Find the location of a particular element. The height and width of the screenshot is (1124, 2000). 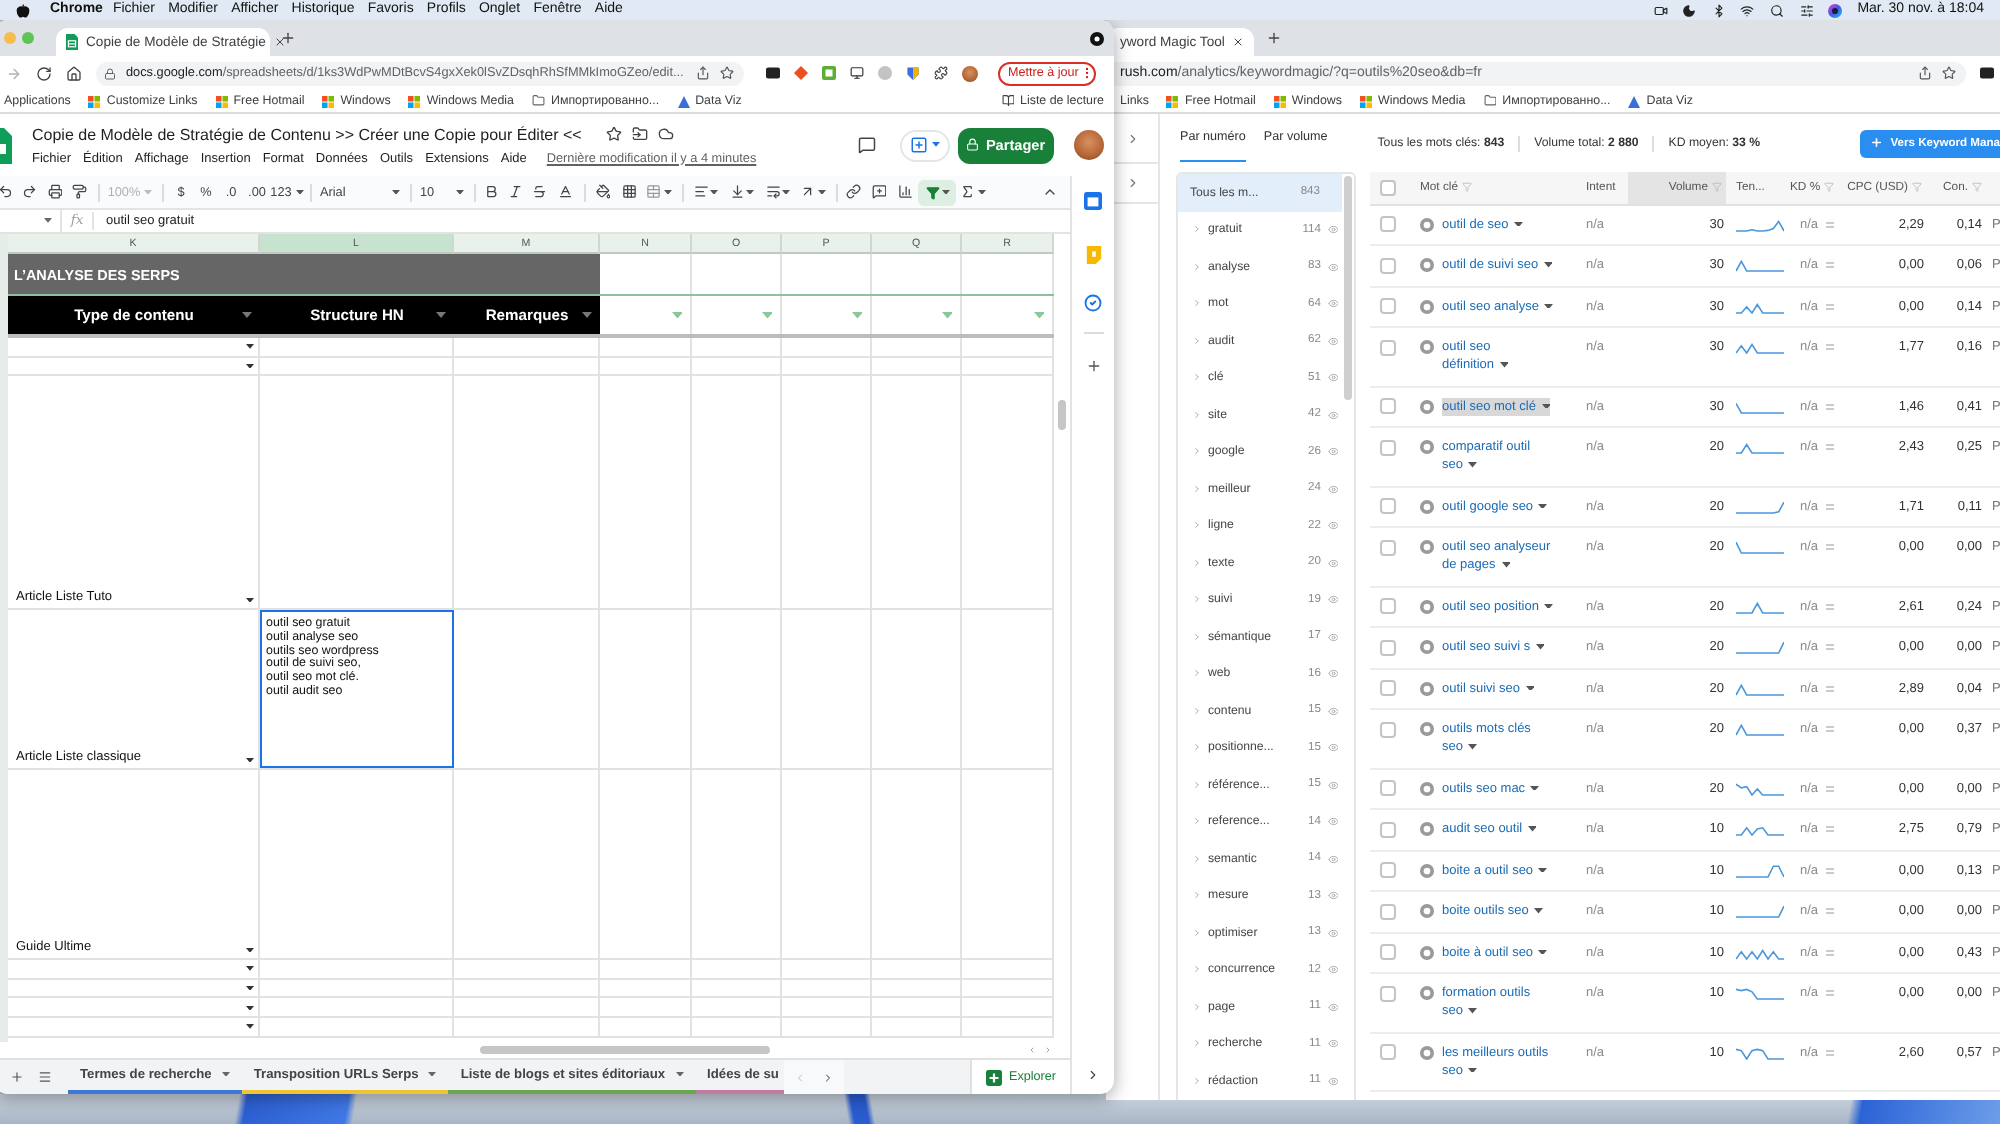

frame-icon is located at coordinates (829, 73).